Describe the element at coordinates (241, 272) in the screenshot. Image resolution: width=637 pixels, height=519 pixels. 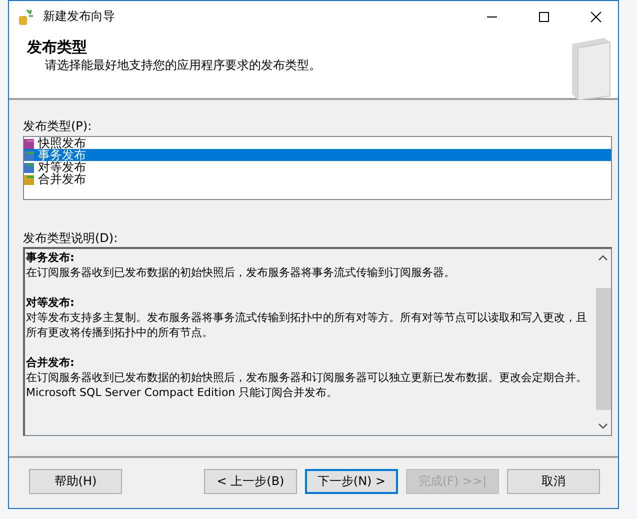
I see `section-text: 在订阅服务器收到已发布数据的初始快照后，发布服务器将事务流式传输到订阅服务器。` at that location.